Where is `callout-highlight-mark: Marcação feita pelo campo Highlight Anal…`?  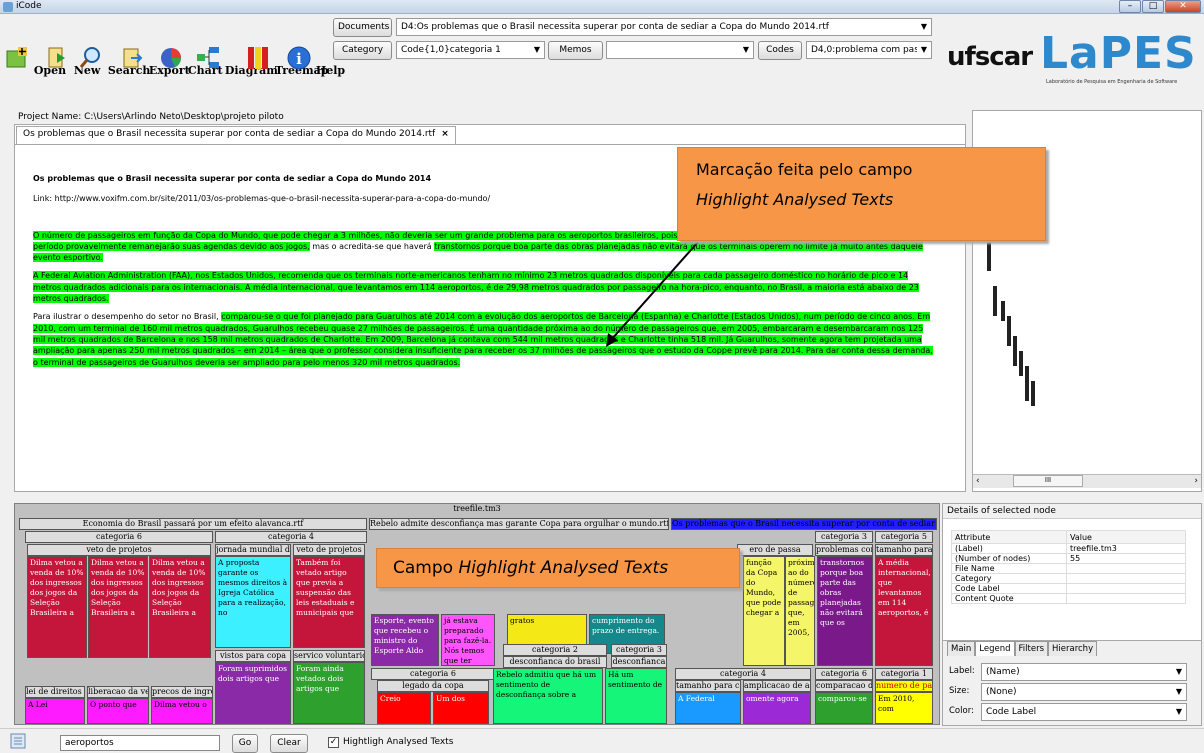 callout-highlight-mark: Marcação feita pelo campo Highlight Anal… is located at coordinates (861, 194).